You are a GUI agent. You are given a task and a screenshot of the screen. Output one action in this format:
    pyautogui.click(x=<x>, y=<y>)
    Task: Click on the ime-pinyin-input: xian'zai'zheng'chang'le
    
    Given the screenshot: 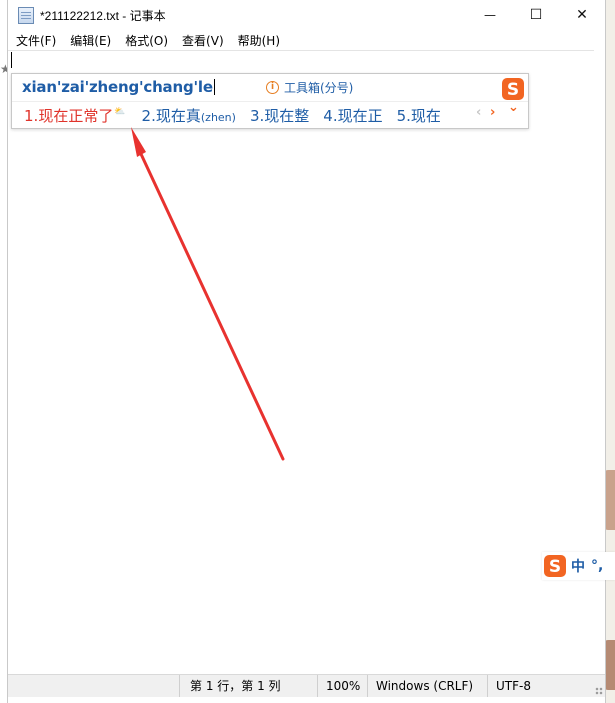 What is the action you would take?
    pyautogui.click(x=118, y=87)
    